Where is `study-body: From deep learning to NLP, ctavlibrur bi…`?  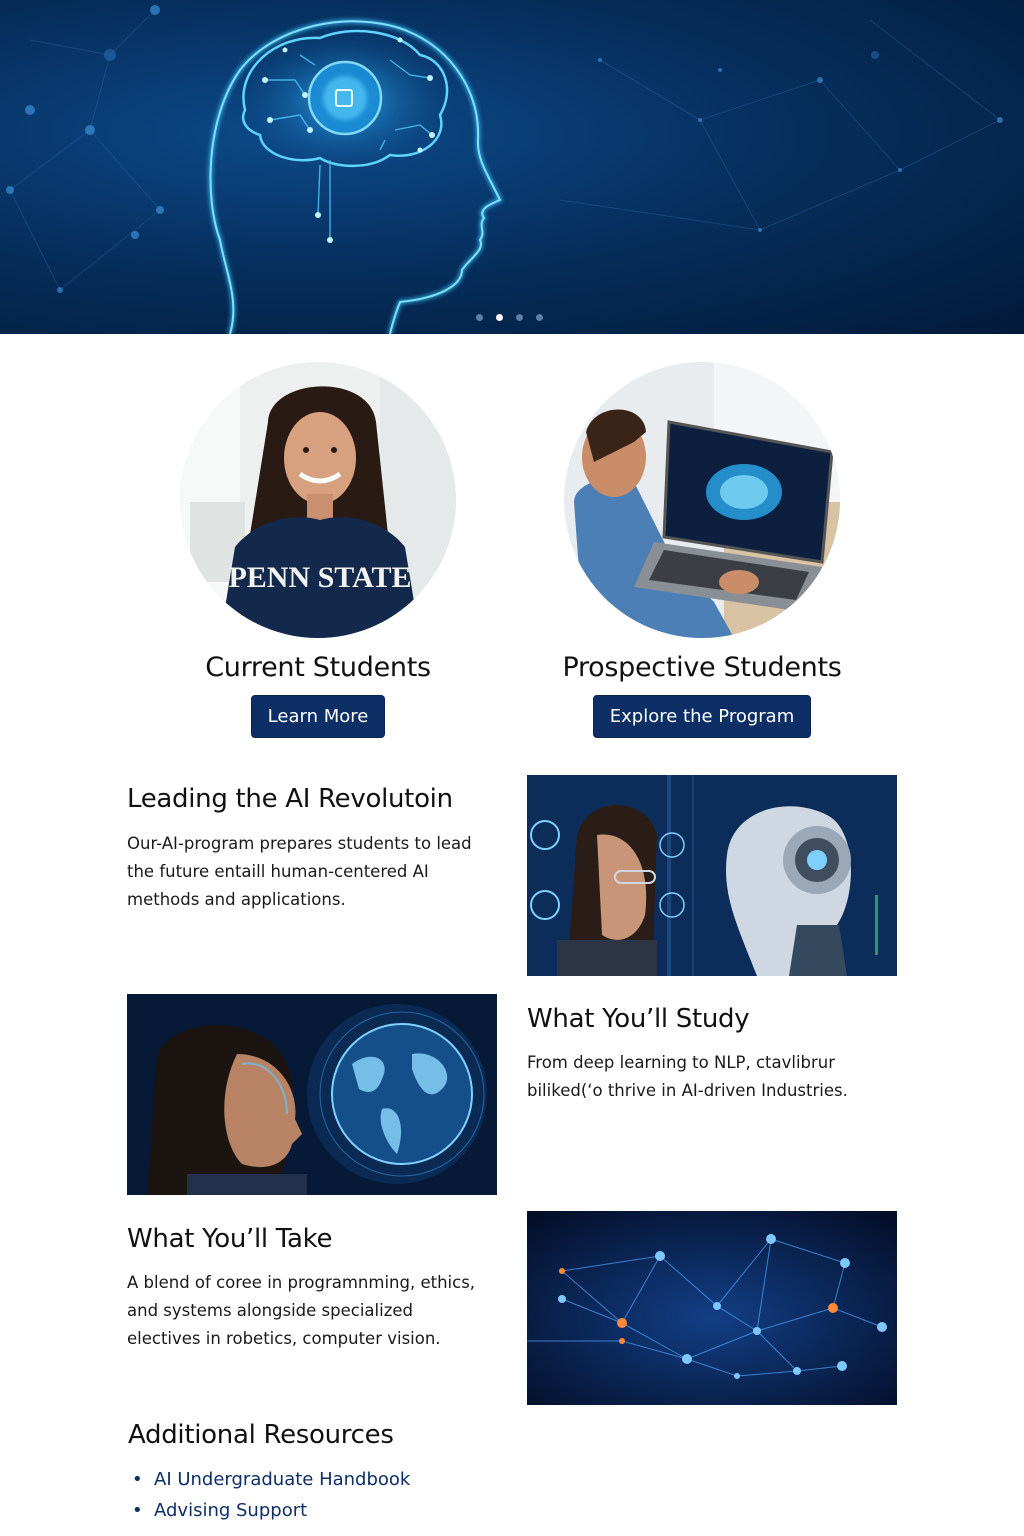
study-body: From deep learning to NLP, ctavlibrur bi… is located at coordinates (687, 1076).